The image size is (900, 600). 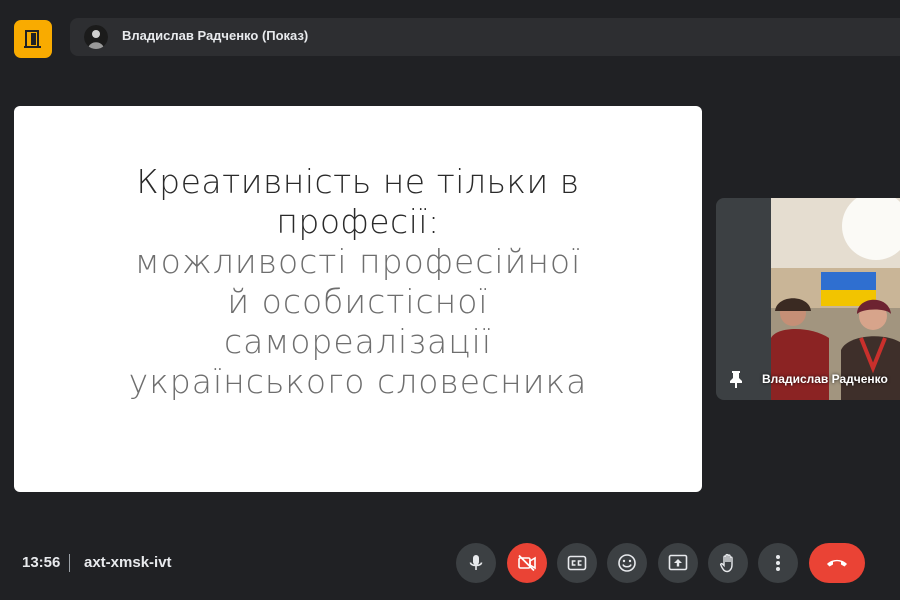 I want to click on slide-line-4: й особистісної, so click(x=358, y=301).